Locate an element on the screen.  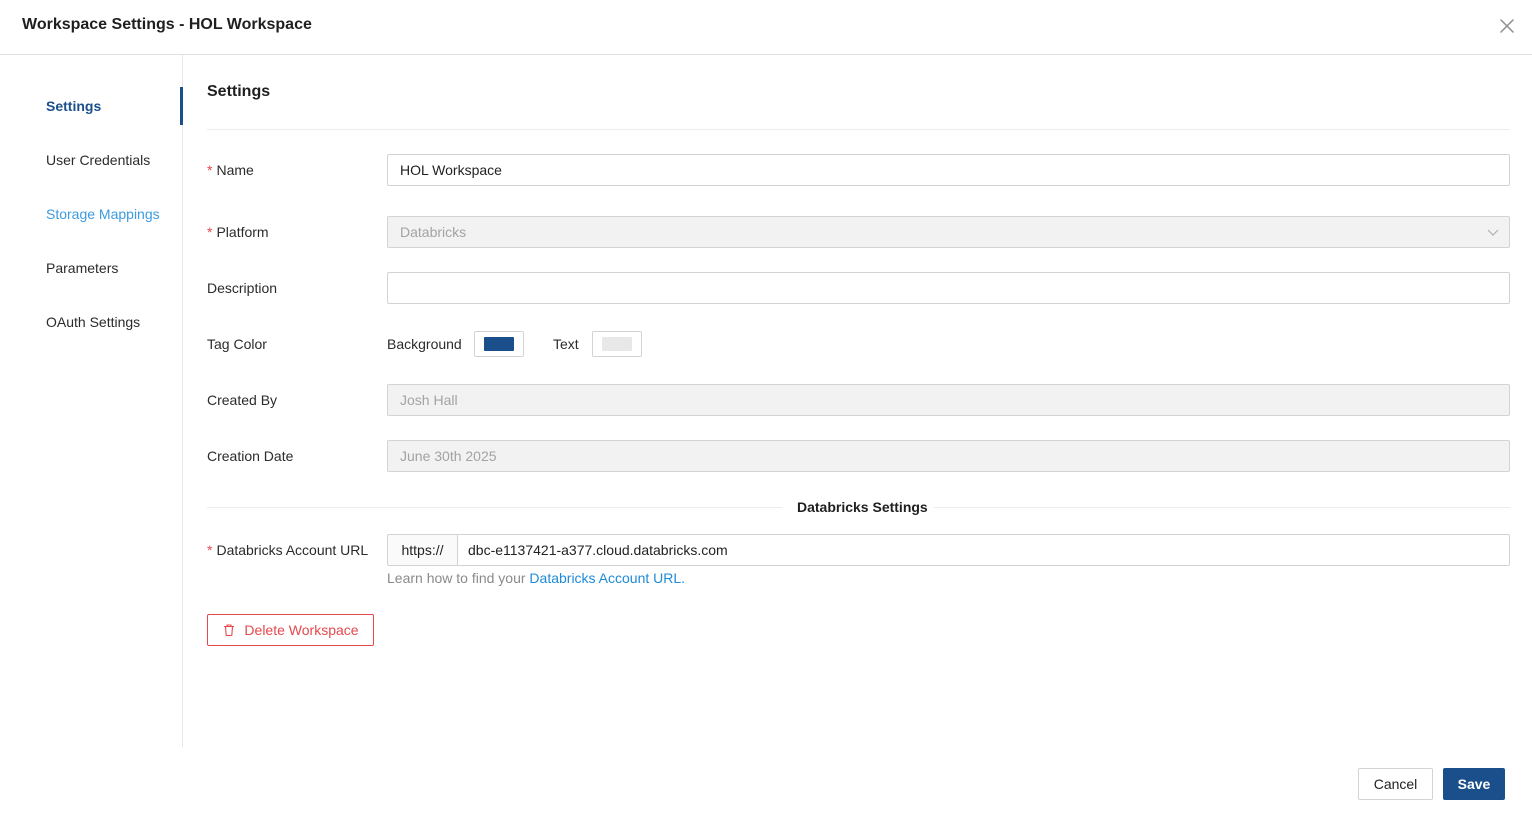
trash-icon is located at coordinates (229, 630).